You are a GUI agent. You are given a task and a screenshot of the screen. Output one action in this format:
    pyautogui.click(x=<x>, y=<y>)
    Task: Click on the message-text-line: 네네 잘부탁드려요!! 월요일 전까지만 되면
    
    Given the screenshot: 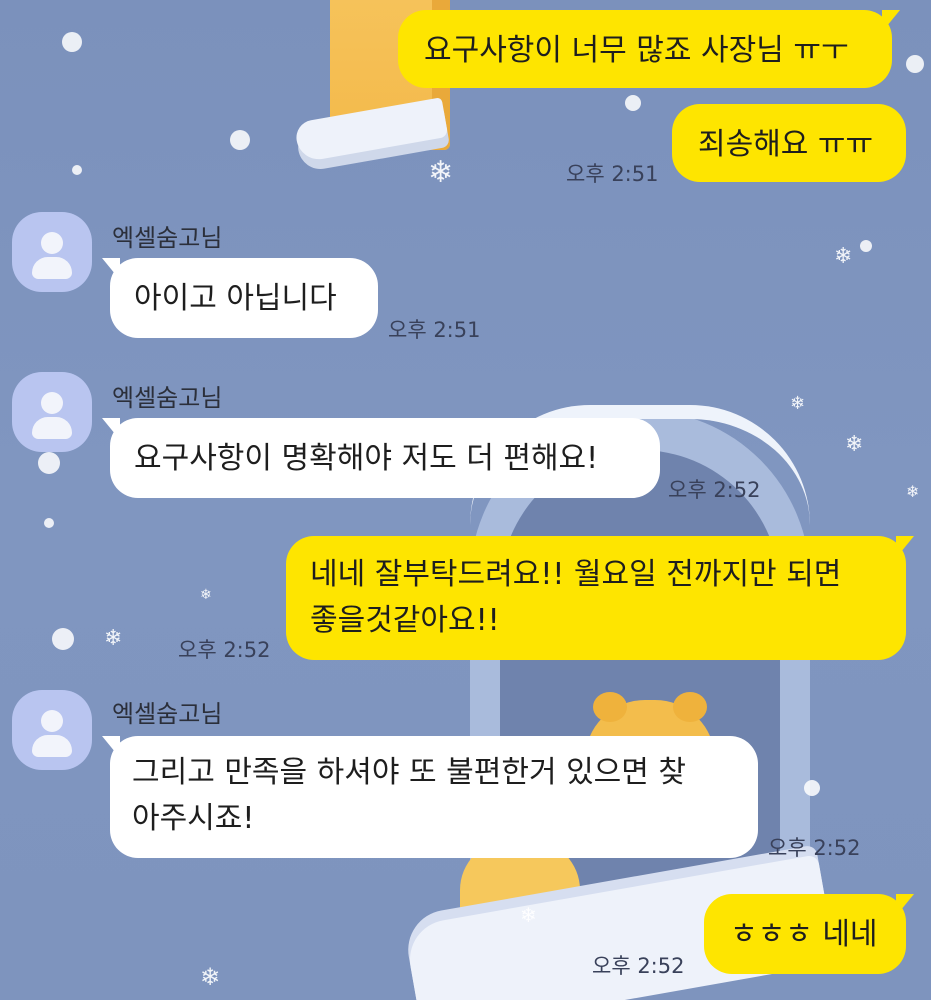 What is the action you would take?
    pyautogui.click(x=576, y=574)
    